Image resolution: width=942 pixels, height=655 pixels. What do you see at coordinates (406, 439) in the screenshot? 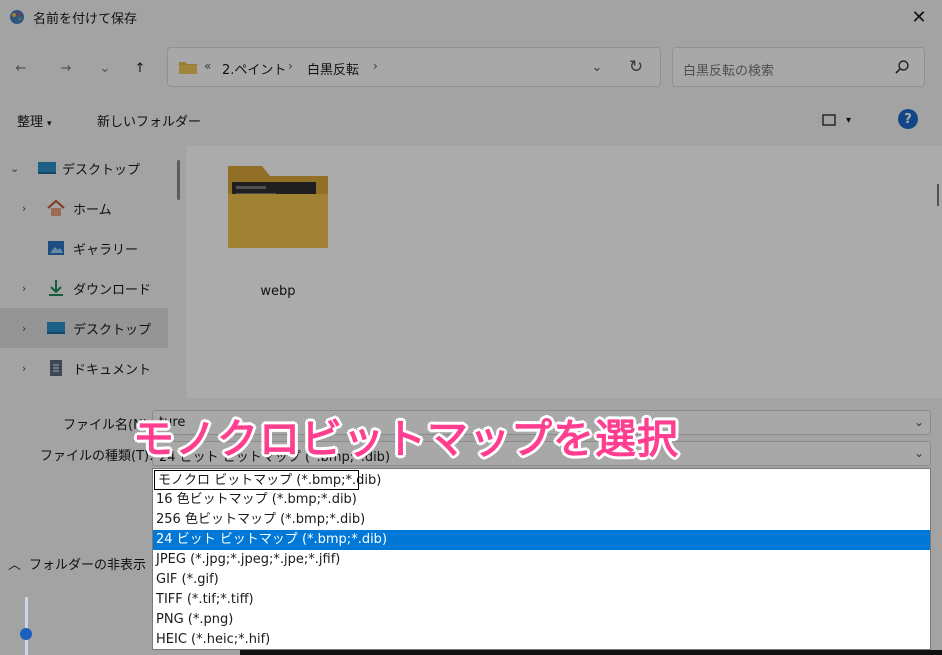
I see `annotation-callout: モノクロビットマップを選択` at bounding box center [406, 439].